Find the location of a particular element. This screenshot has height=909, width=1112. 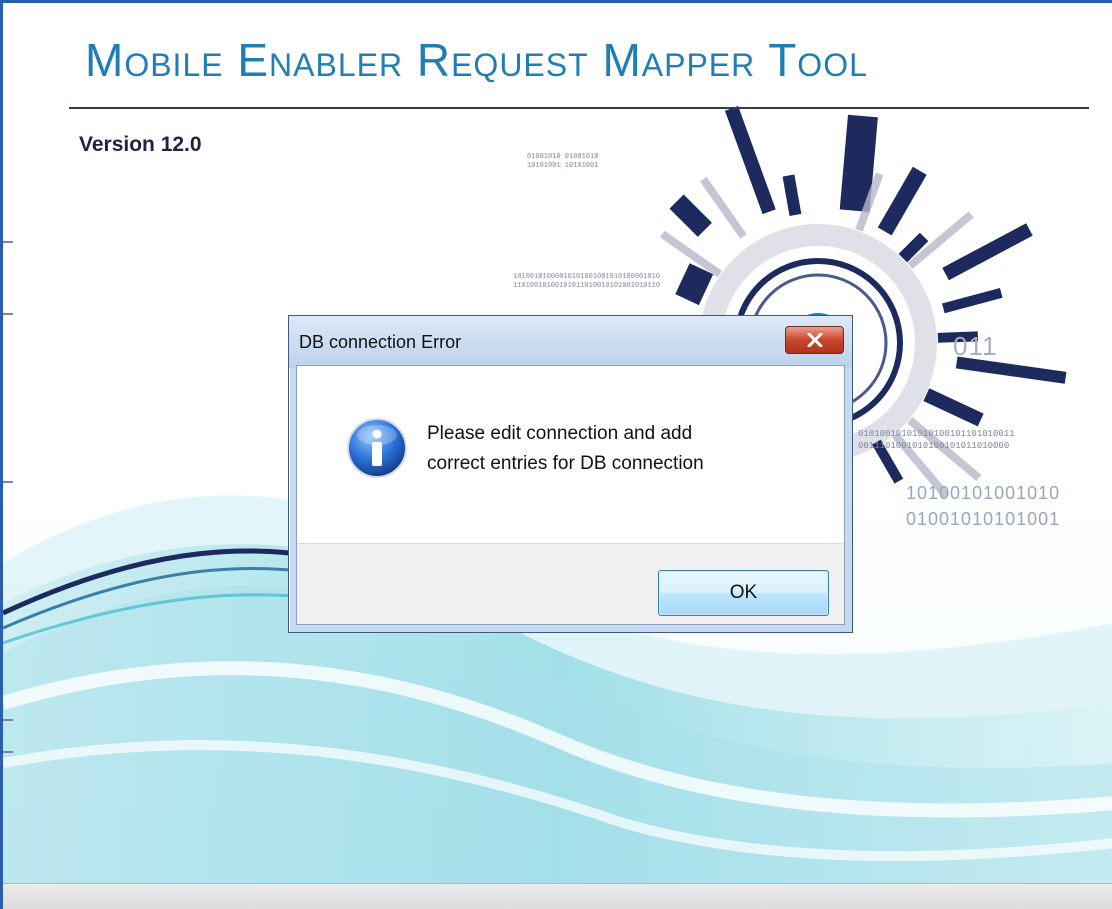

close-icon is located at coordinates (814, 340).